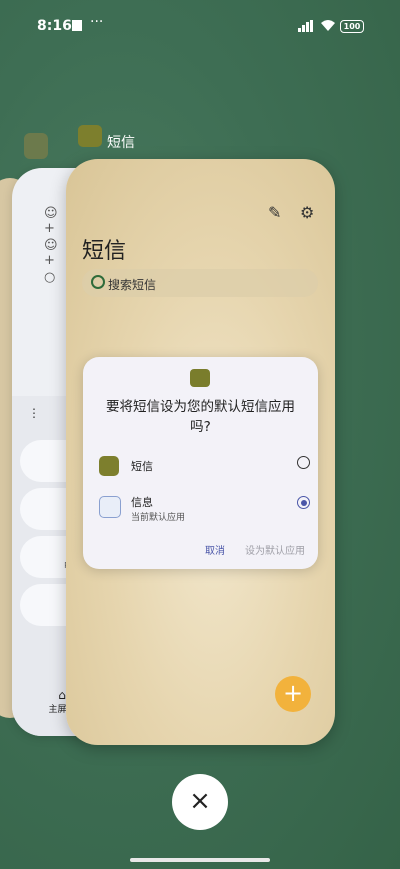 The width and height of the screenshot is (400, 869). I want to click on signal-icon, so click(305, 26).